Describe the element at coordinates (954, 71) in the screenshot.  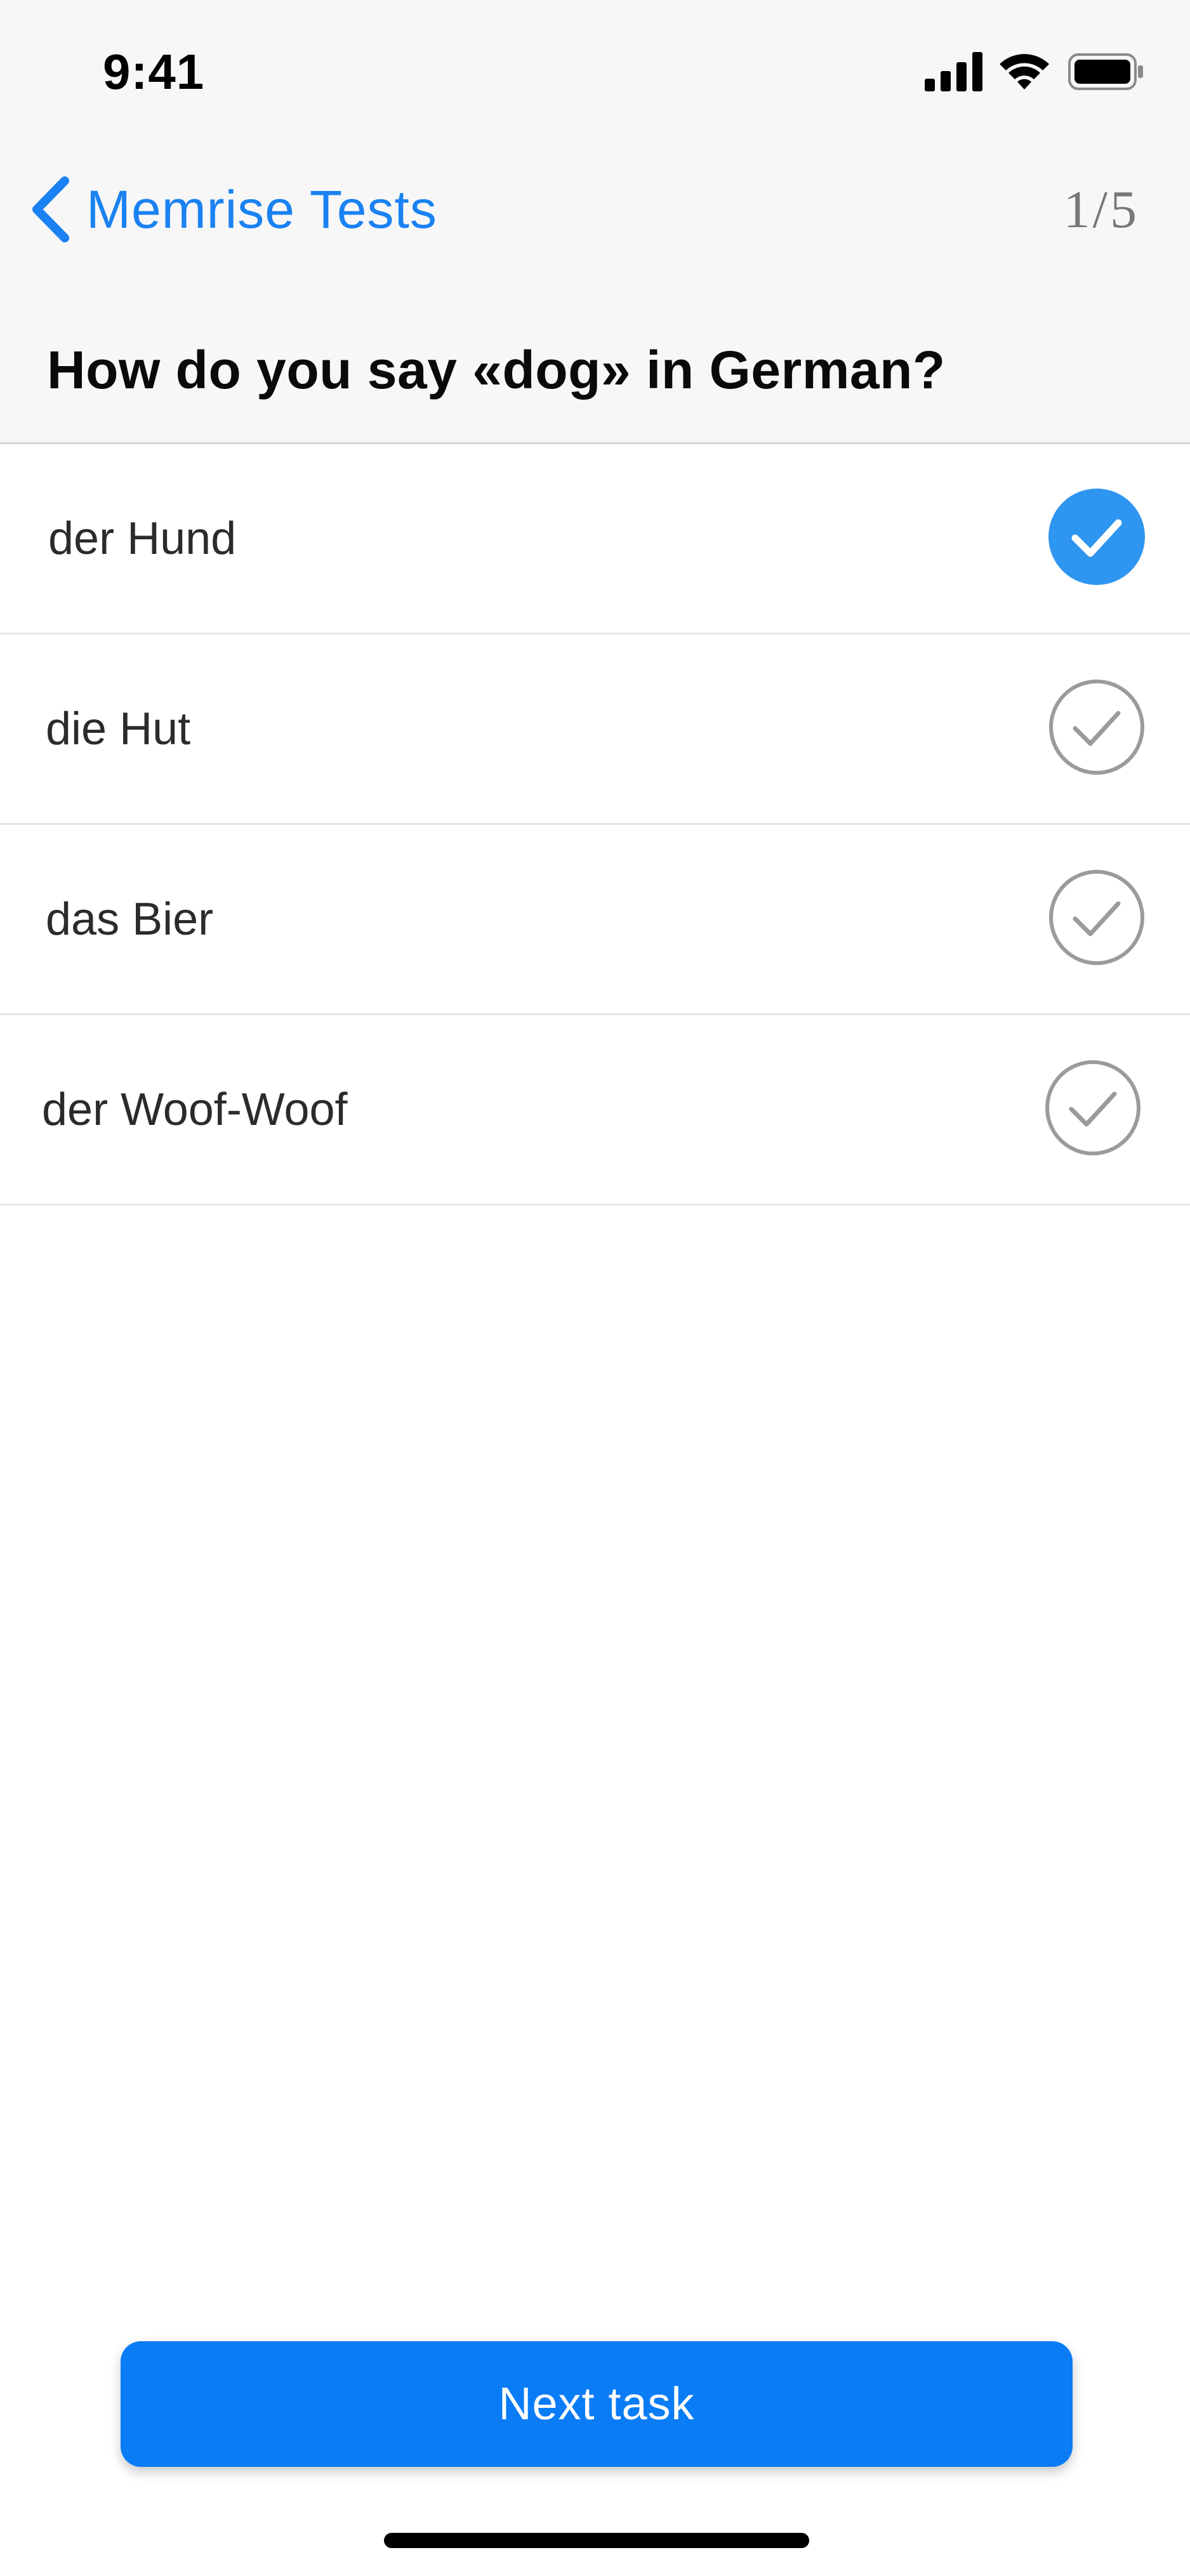
I see `cellular-signal-icon` at that location.